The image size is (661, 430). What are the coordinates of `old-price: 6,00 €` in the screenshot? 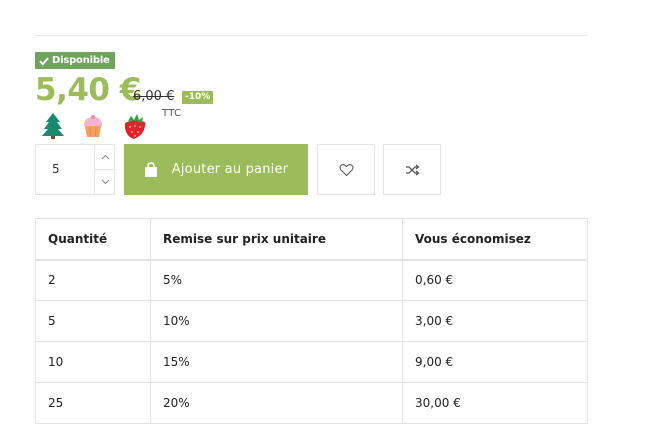 It's located at (154, 96).